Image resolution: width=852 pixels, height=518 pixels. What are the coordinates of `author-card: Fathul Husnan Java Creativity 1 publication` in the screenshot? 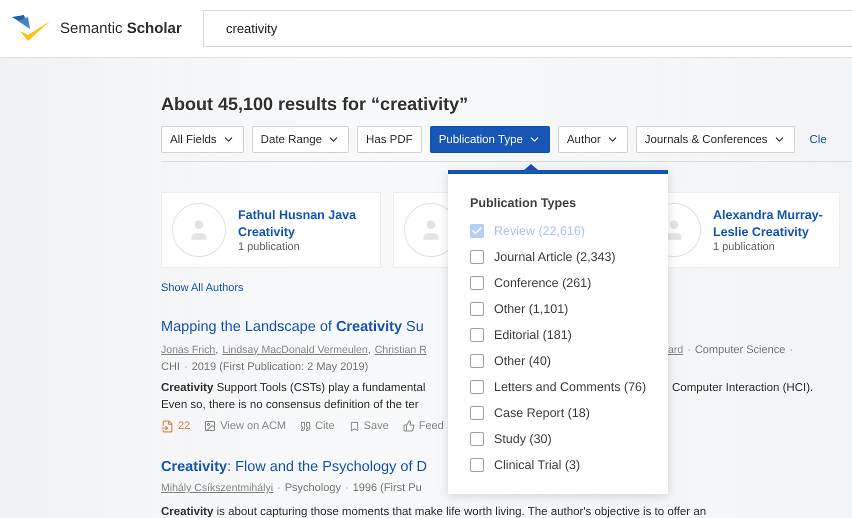 It's located at (271, 230).